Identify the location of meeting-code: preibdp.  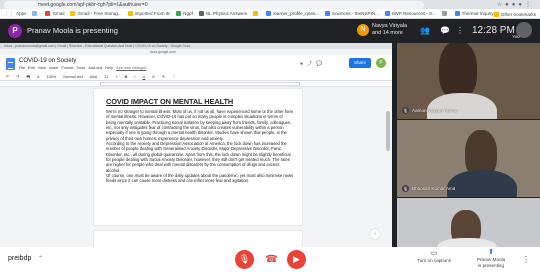
(19, 258).